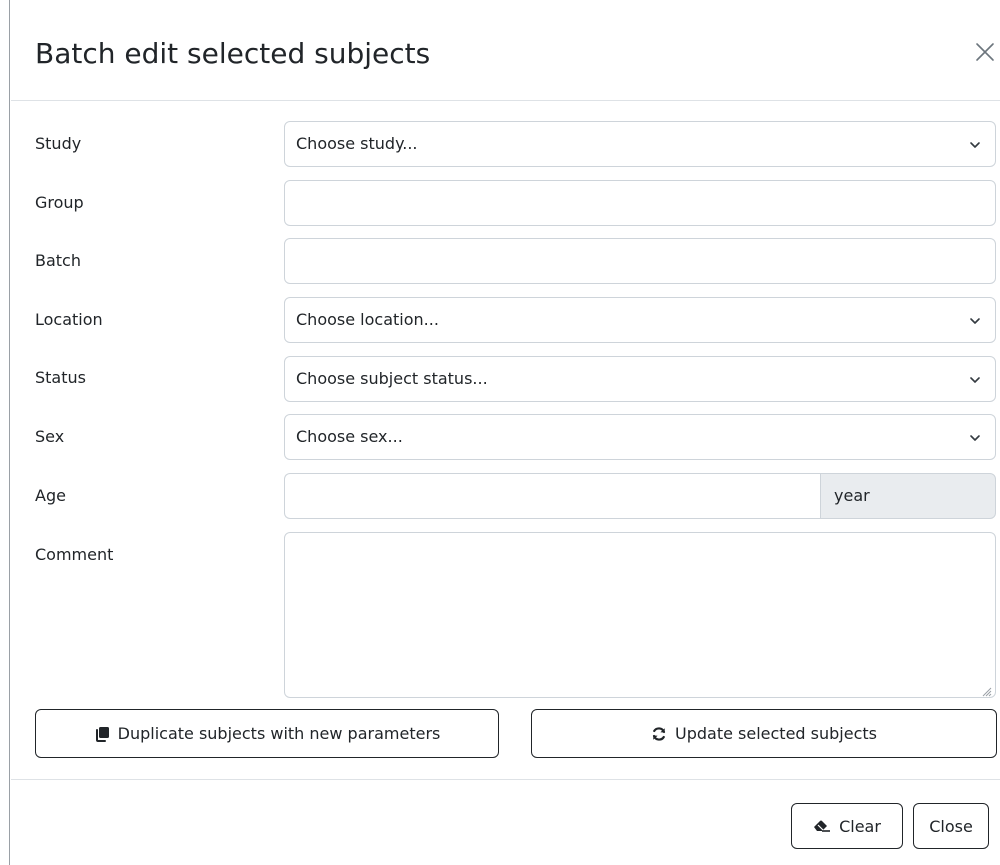  What do you see at coordinates (860, 826) in the screenshot?
I see `clear-button-label: Clear` at bounding box center [860, 826].